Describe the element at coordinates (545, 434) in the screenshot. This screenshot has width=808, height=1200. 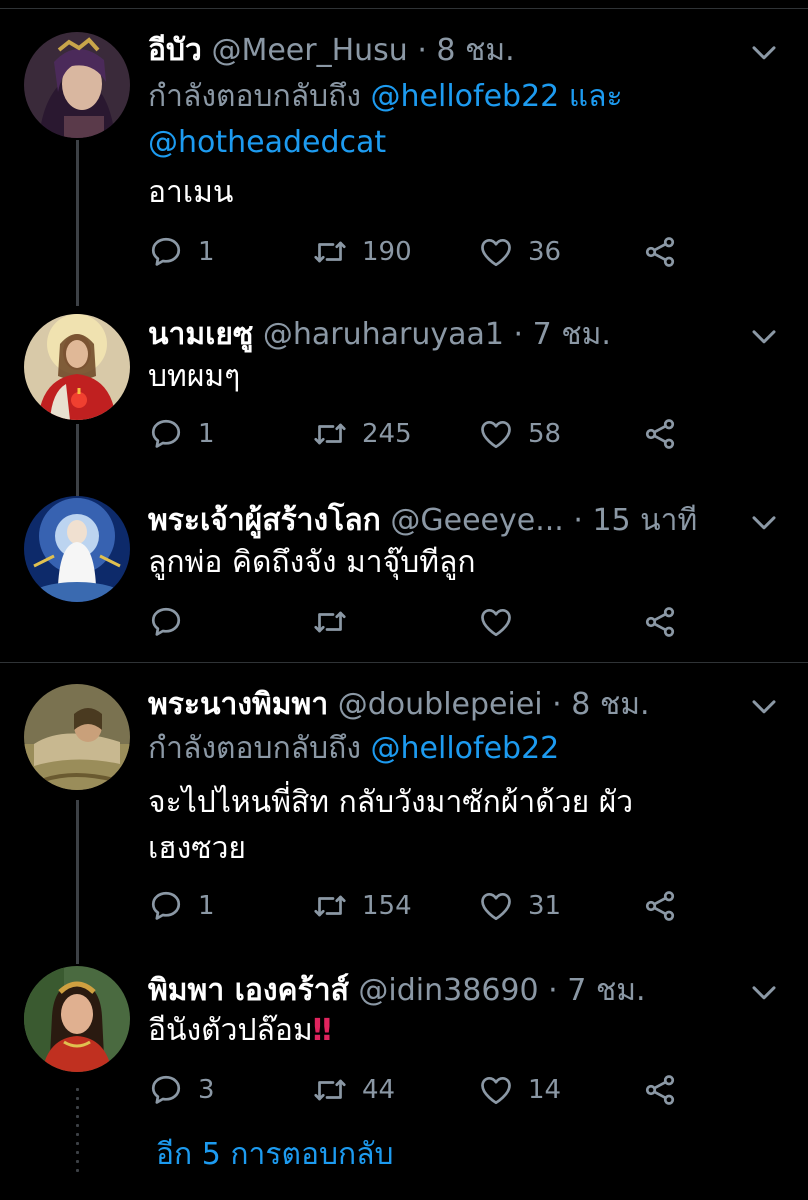
I see `like-count: 58` at that location.